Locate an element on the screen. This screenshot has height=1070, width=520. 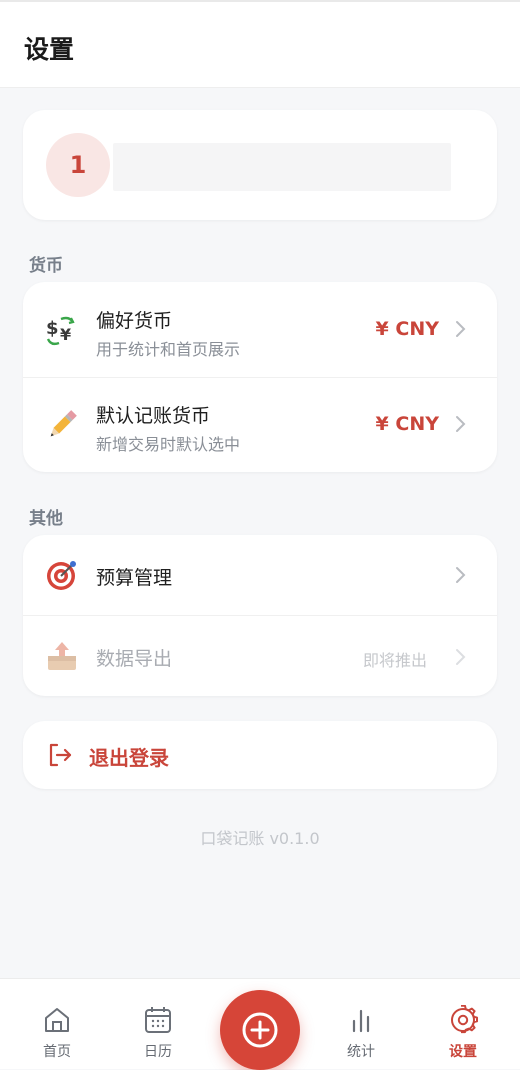
tab-calendar: 日历 is located at coordinates (158, 1024).